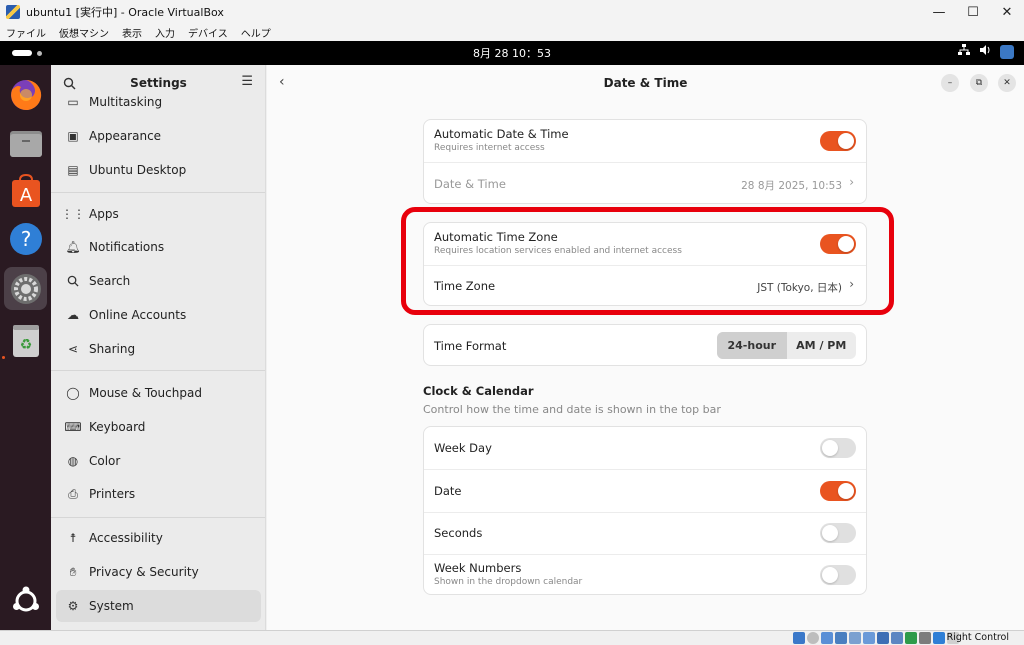 The width and height of the screenshot is (1024, 645). Describe the element at coordinates (158, 461) in the screenshot. I see `sidebar-item-color: ◍ Color` at that location.